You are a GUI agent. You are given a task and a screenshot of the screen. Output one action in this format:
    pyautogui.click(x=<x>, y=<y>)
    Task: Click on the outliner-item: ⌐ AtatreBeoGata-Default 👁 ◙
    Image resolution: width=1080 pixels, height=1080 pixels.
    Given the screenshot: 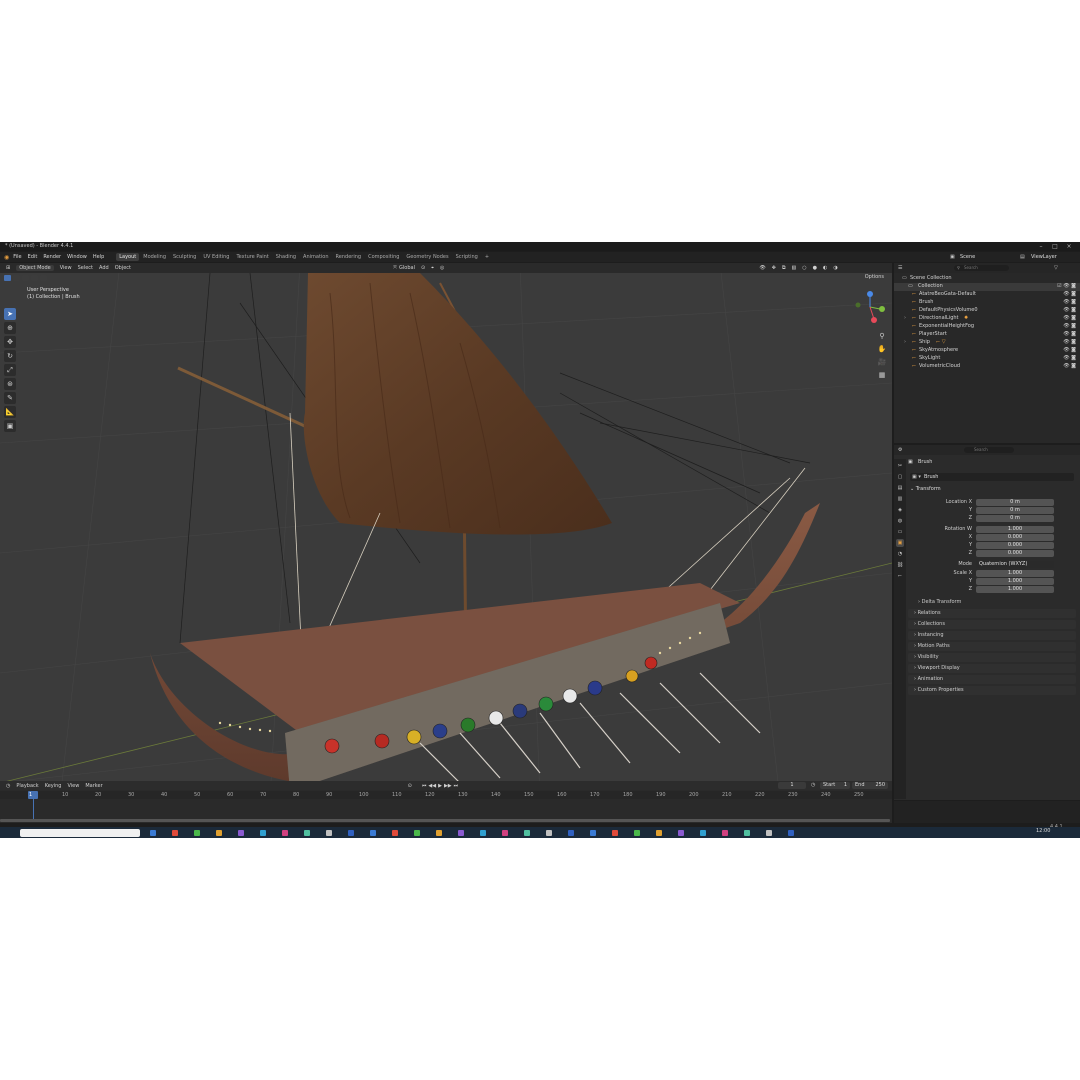 What is the action you would take?
    pyautogui.click(x=987, y=295)
    